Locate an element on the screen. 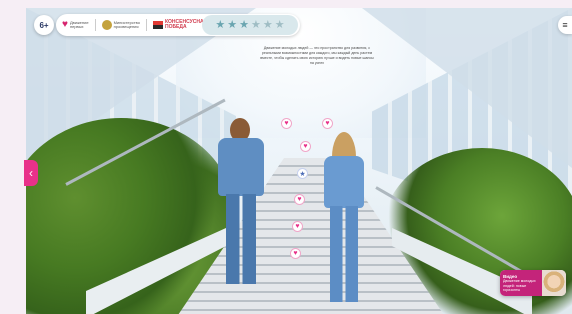 This screenshot has width=572, height=314. menu-button: ≡ is located at coordinates (565, 25).